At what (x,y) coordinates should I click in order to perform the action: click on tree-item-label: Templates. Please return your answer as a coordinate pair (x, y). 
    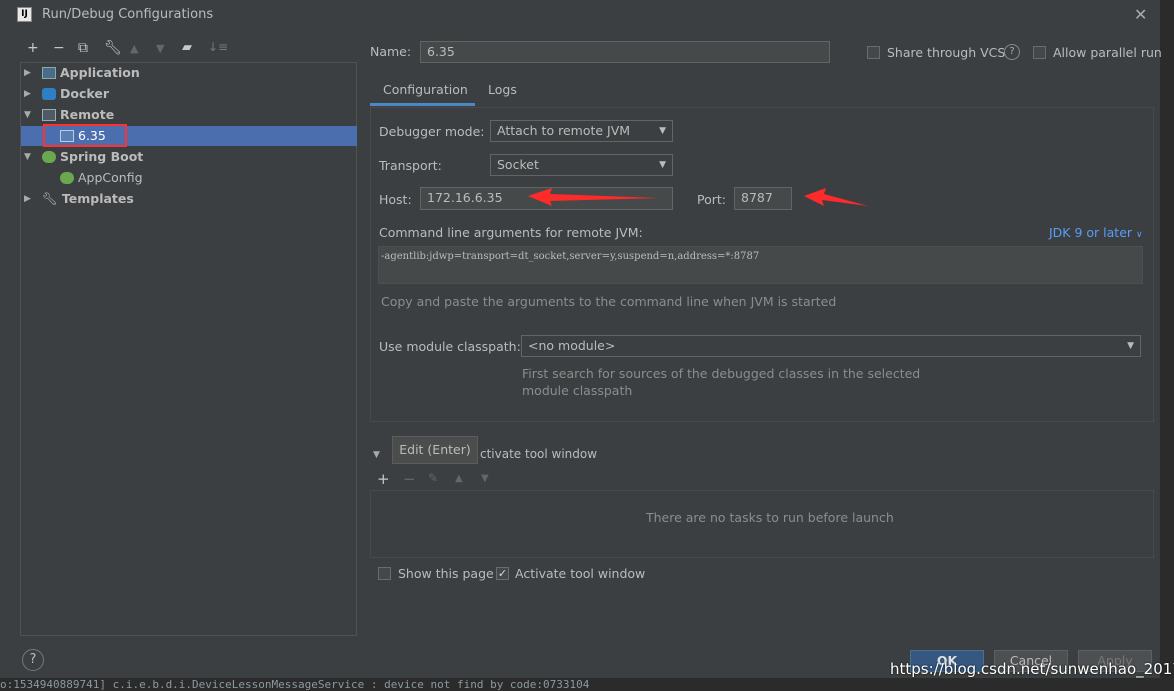
    Looking at the image, I should click on (97, 198).